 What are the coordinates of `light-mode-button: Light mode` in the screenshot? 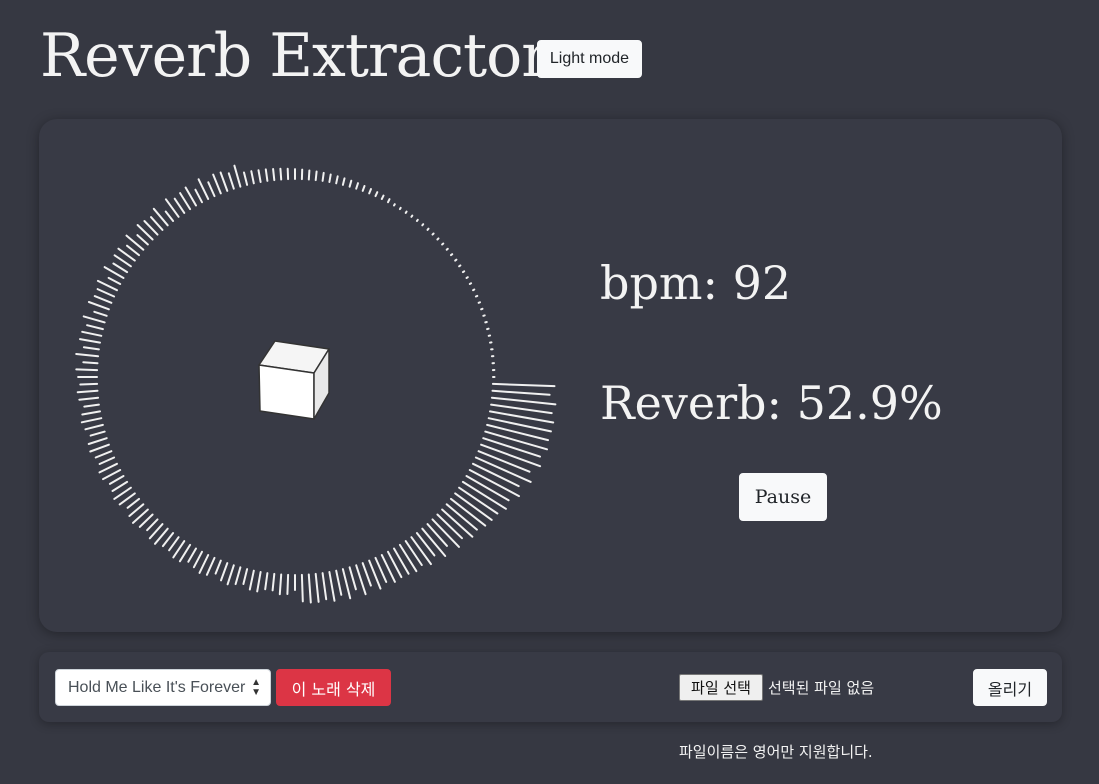 It's located at (589, 59).